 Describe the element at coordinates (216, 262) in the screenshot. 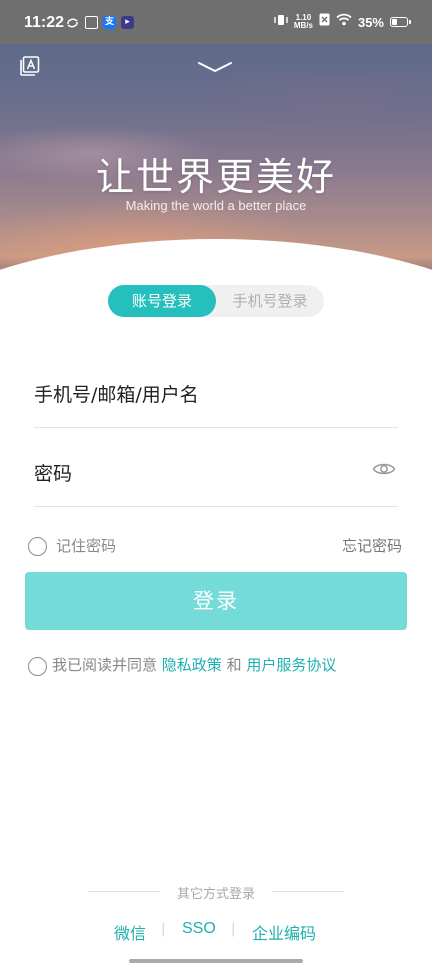

I see `hero-arc` at that location.